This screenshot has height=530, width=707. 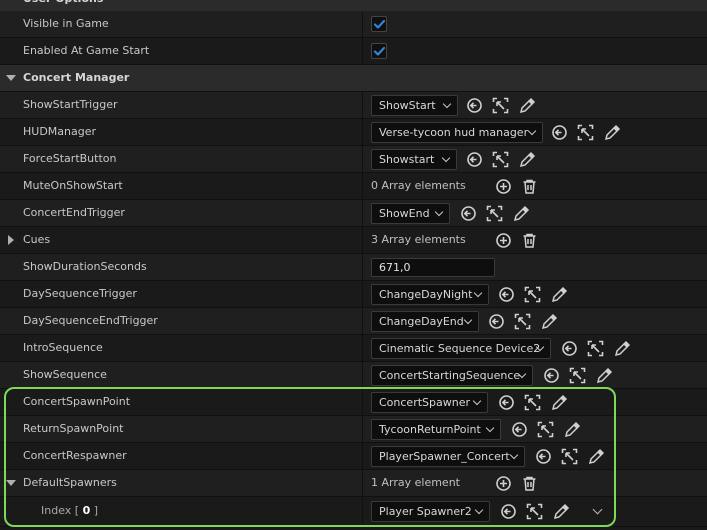 I want to click on show-sequence-combo: ConcertStartingSequence, so click(x=452, y=375).